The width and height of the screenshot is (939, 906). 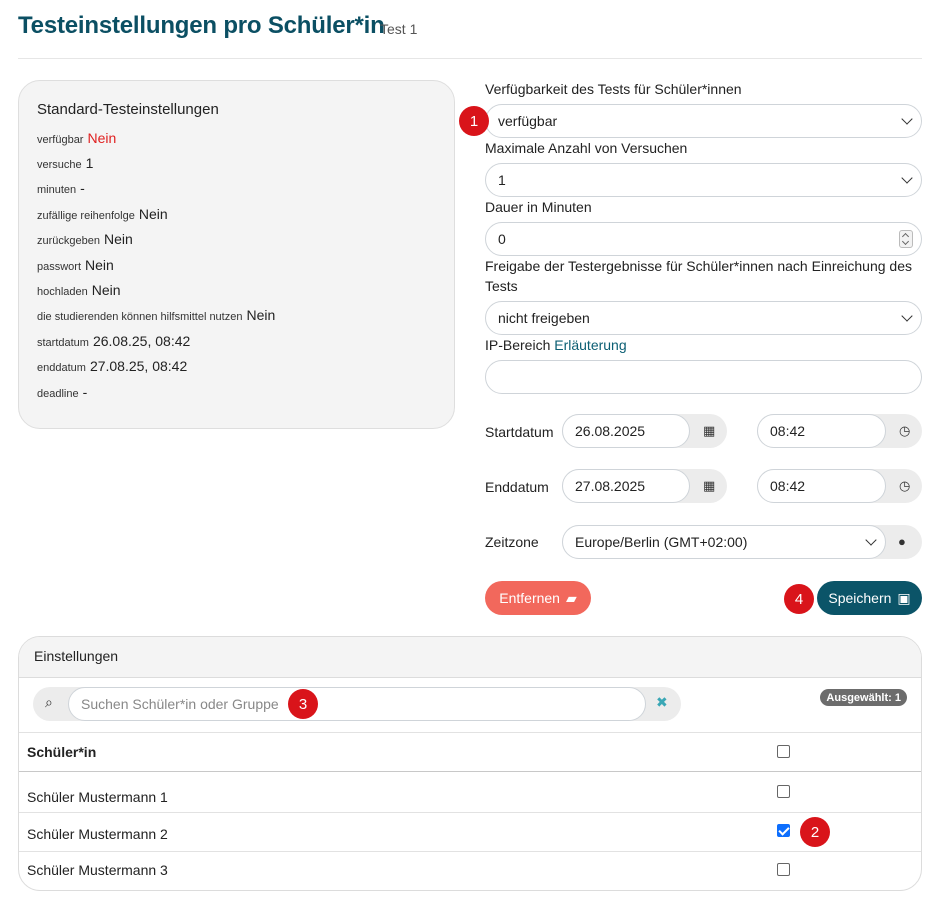 What do you see at coordinates (49, 702) in the screenshot?
I see `search-icon: ⌕` at bounding box center [49, 702].